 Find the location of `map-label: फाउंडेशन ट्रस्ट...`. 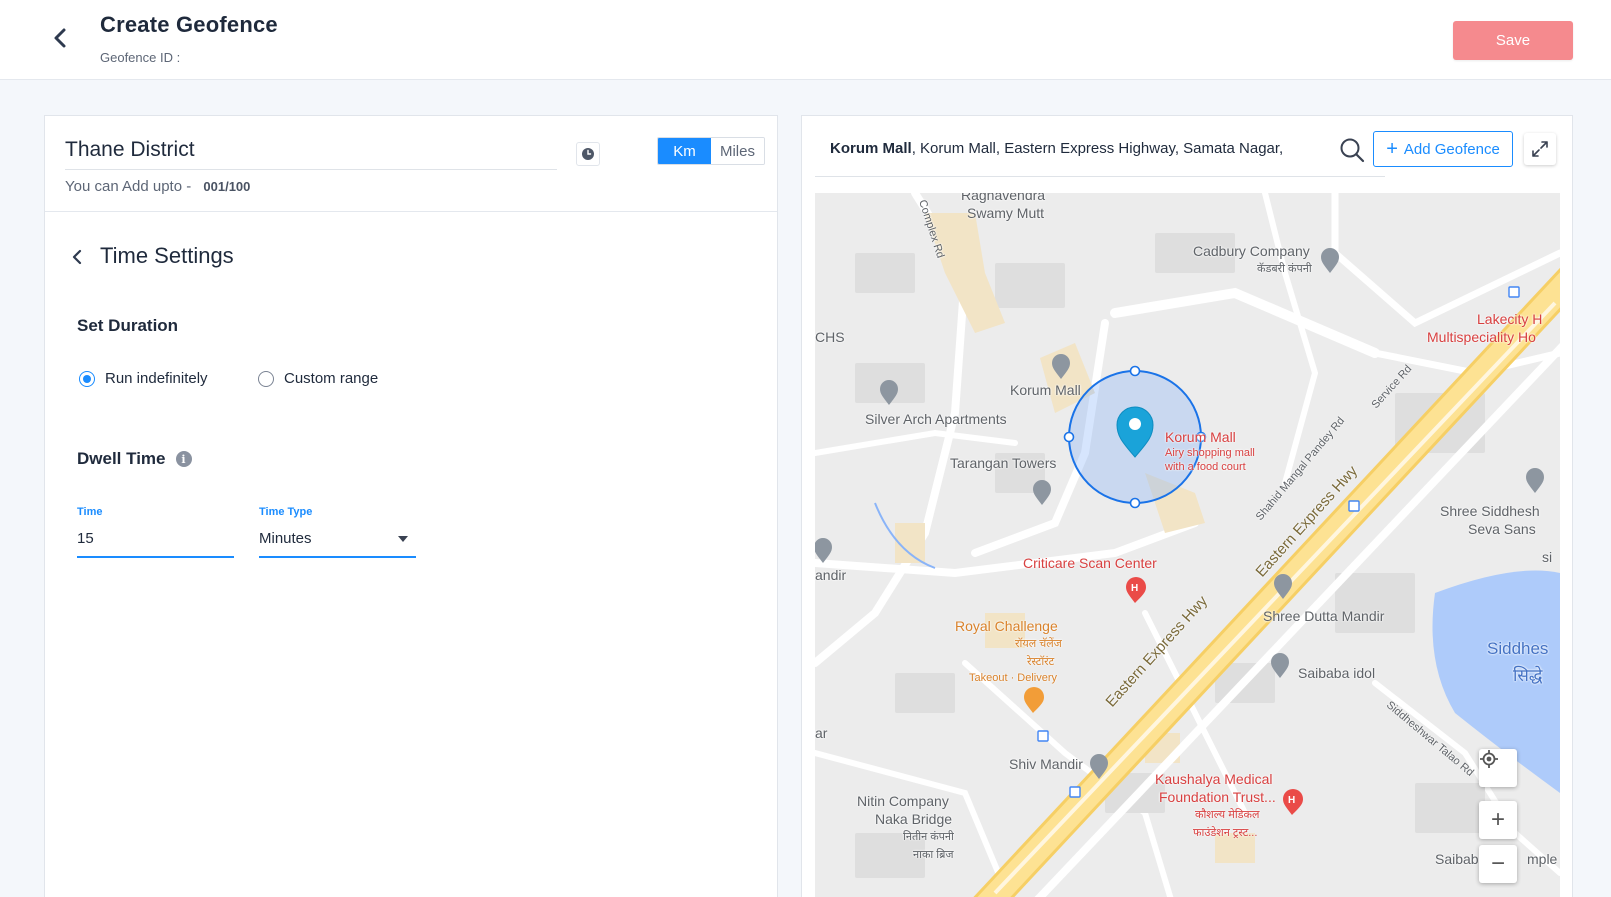

map-label: फाउंडेशन ट्रस्ट... is located at coordinates (1225, 833).